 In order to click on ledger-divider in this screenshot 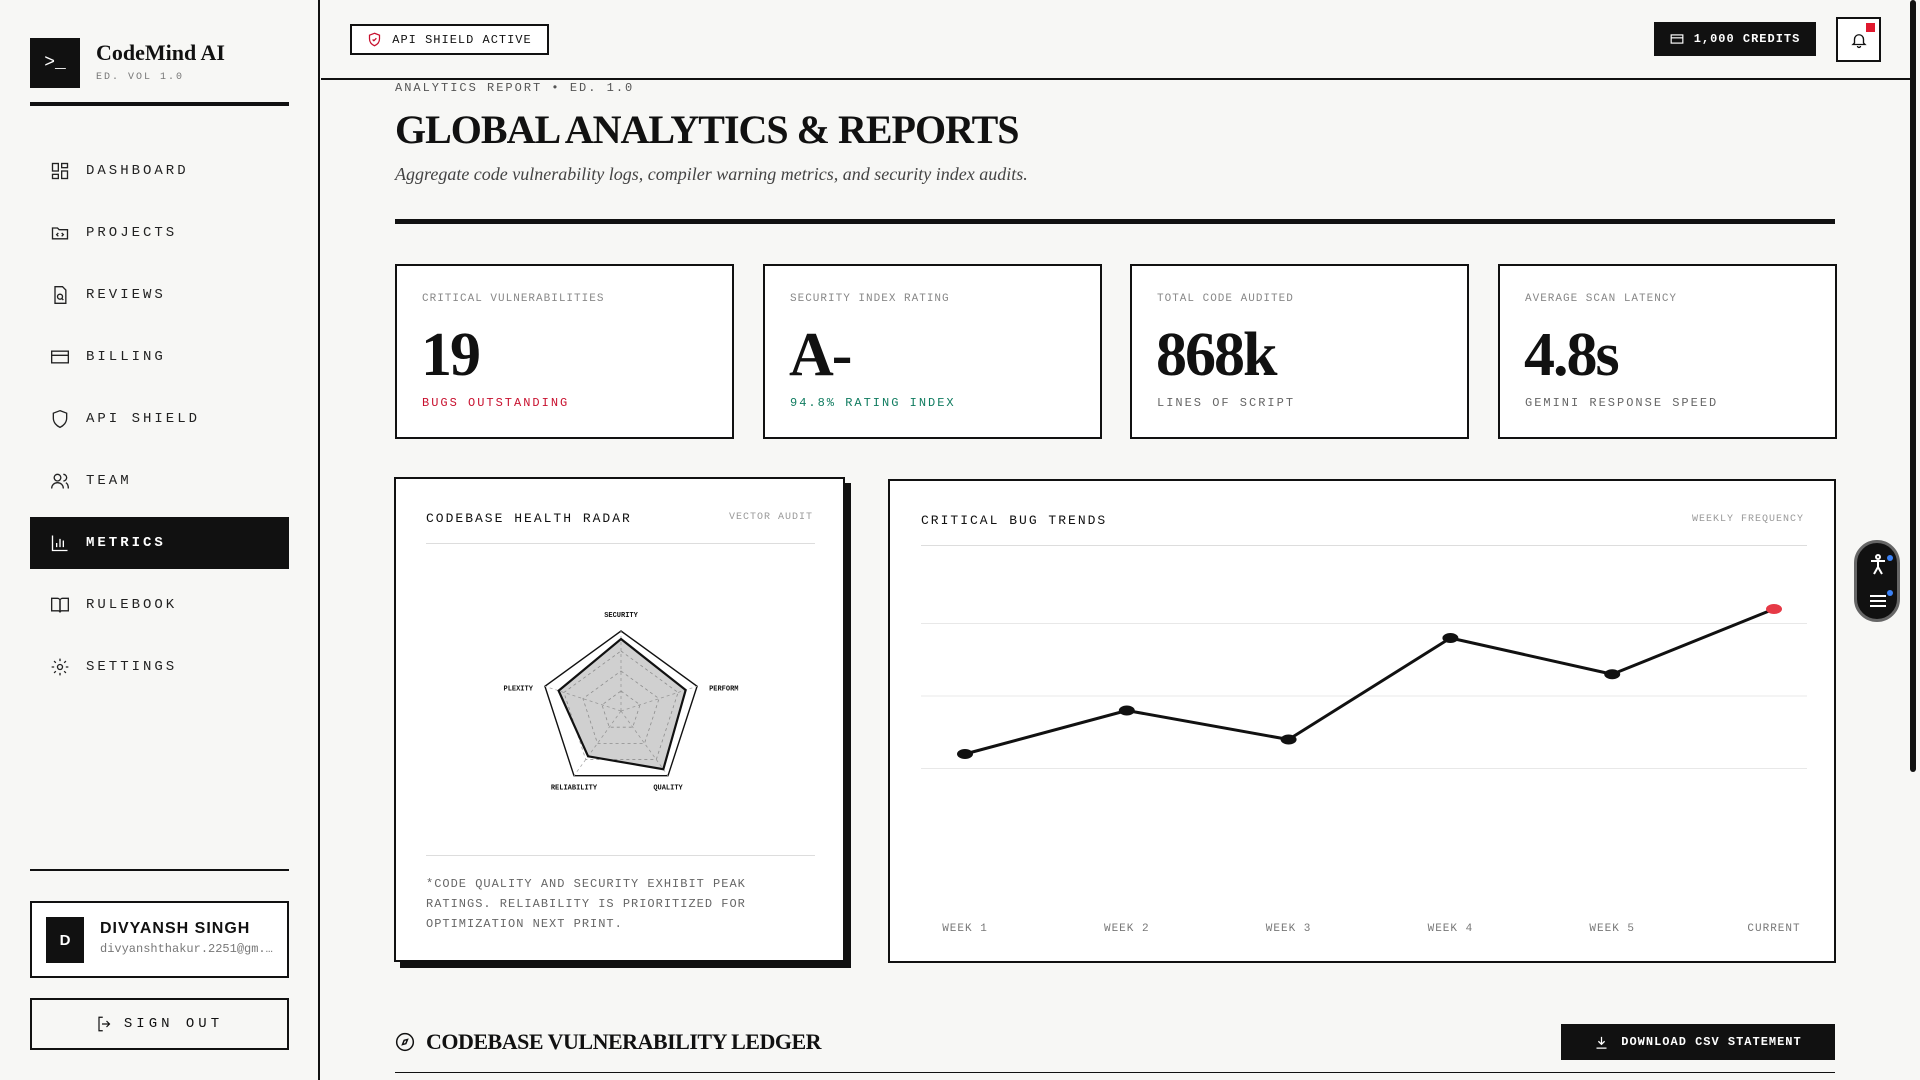, I will do `click(1115, 1072)`.